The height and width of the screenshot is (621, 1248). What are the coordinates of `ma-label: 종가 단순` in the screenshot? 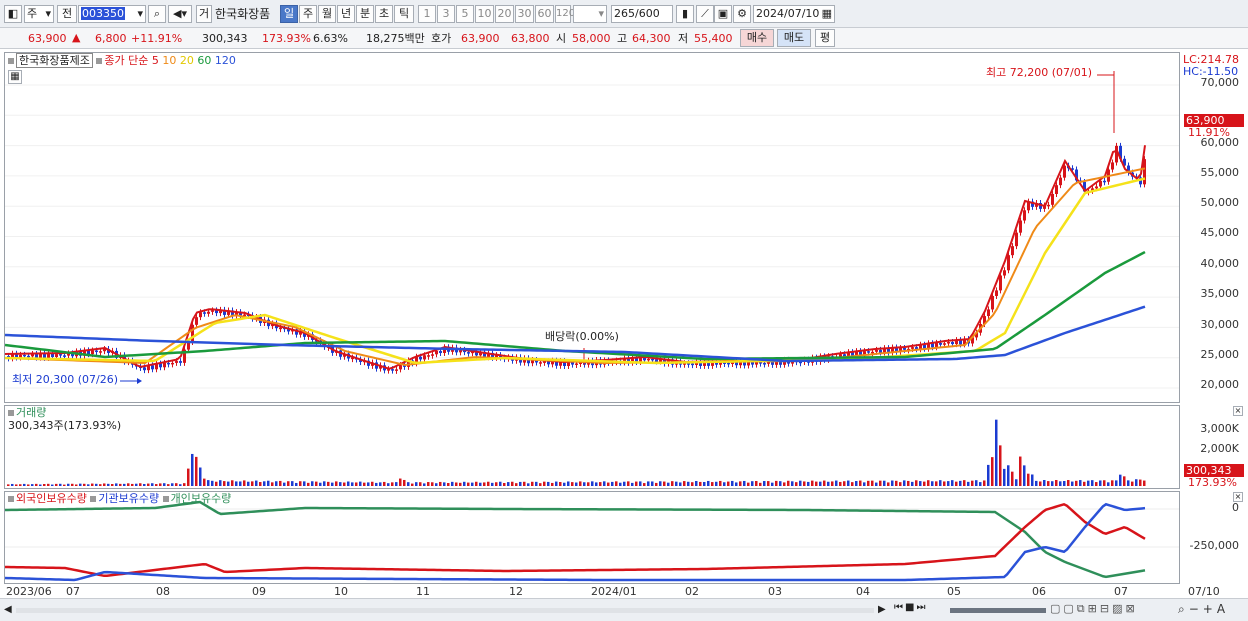 It's located at (126, 60).